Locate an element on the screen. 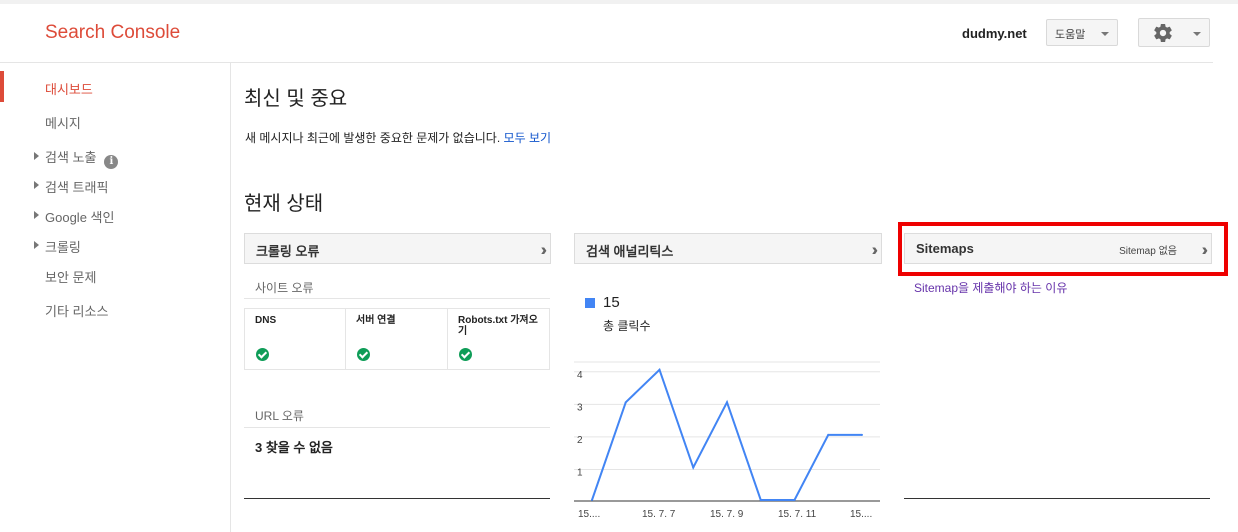 This screenshot has height=532, width=1238. site-error-server: 서버 연결 is located at coordinates (397, 339).